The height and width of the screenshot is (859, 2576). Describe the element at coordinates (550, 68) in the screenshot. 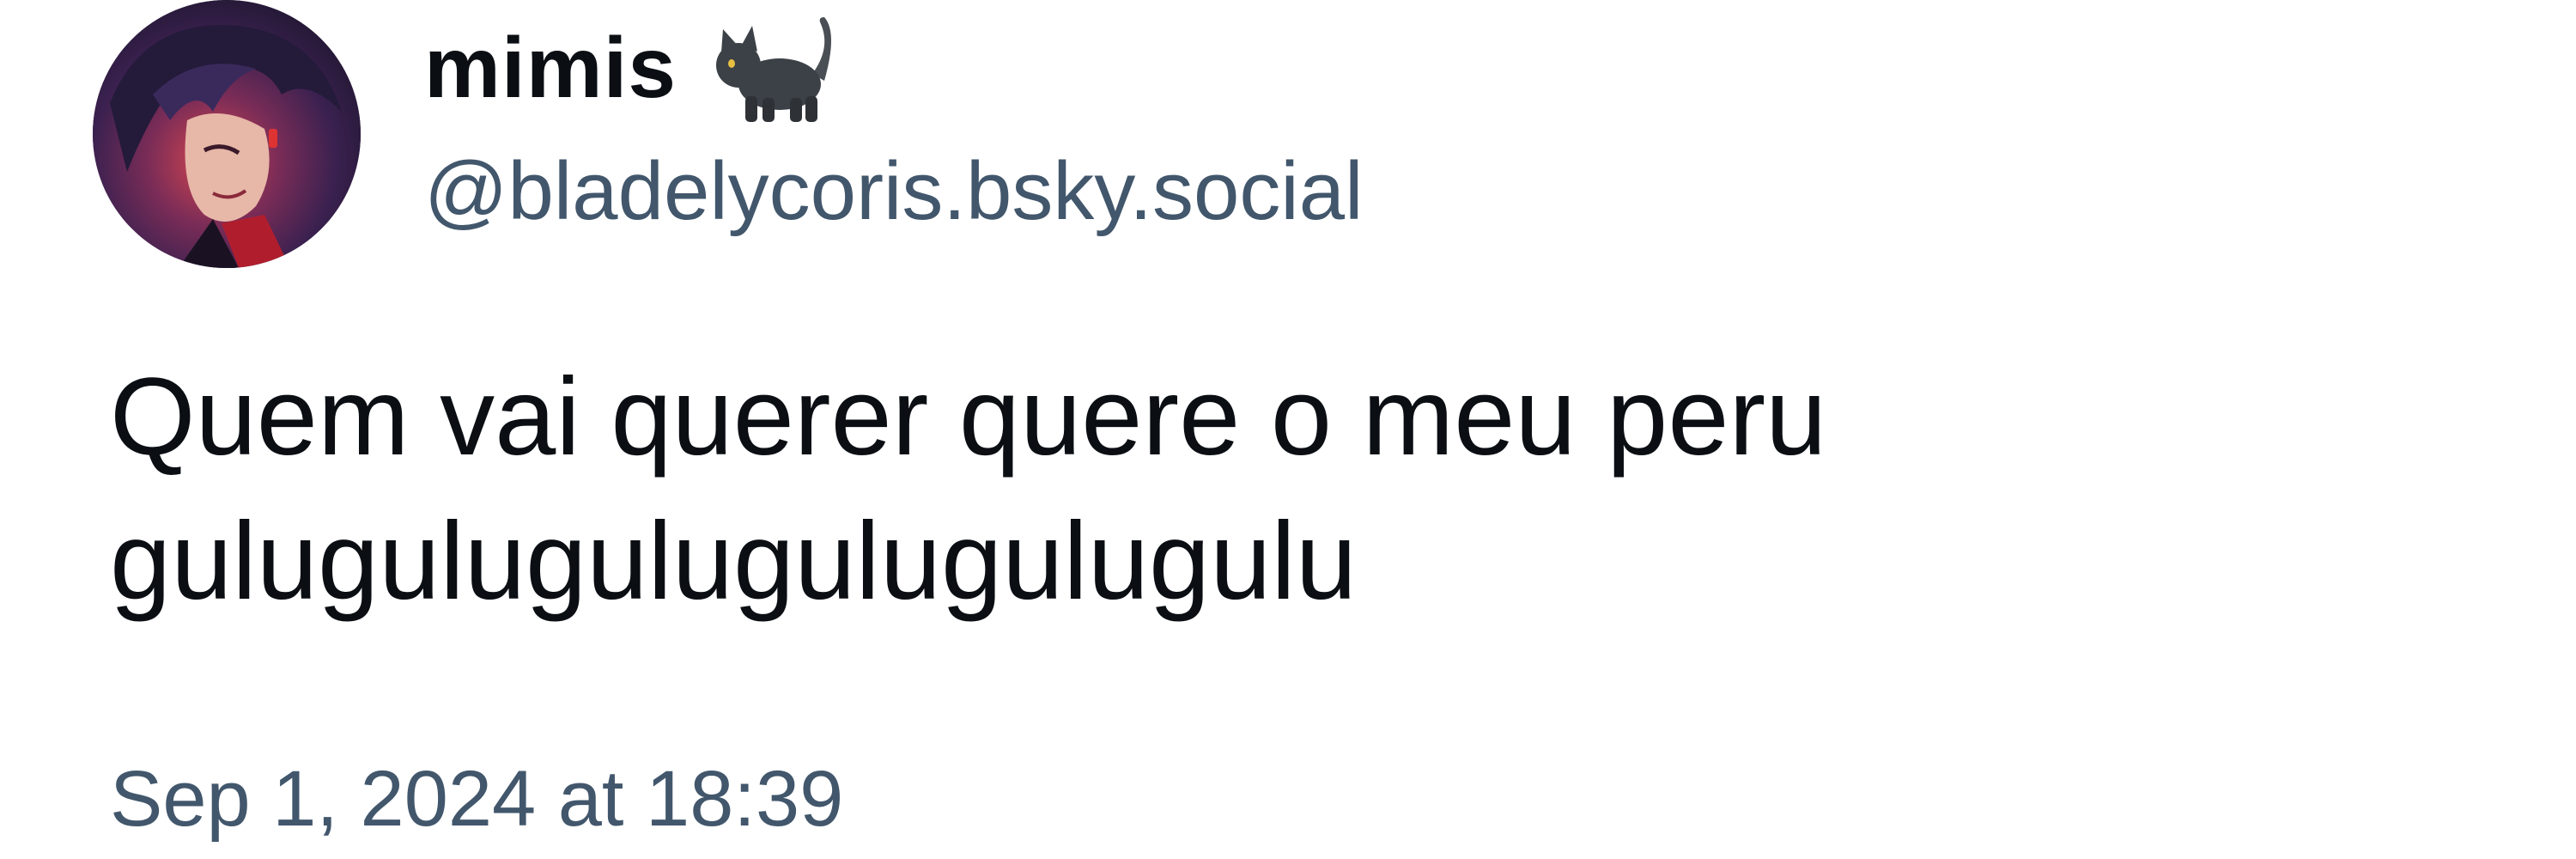

I see `author-display-name: mimis` at that location.